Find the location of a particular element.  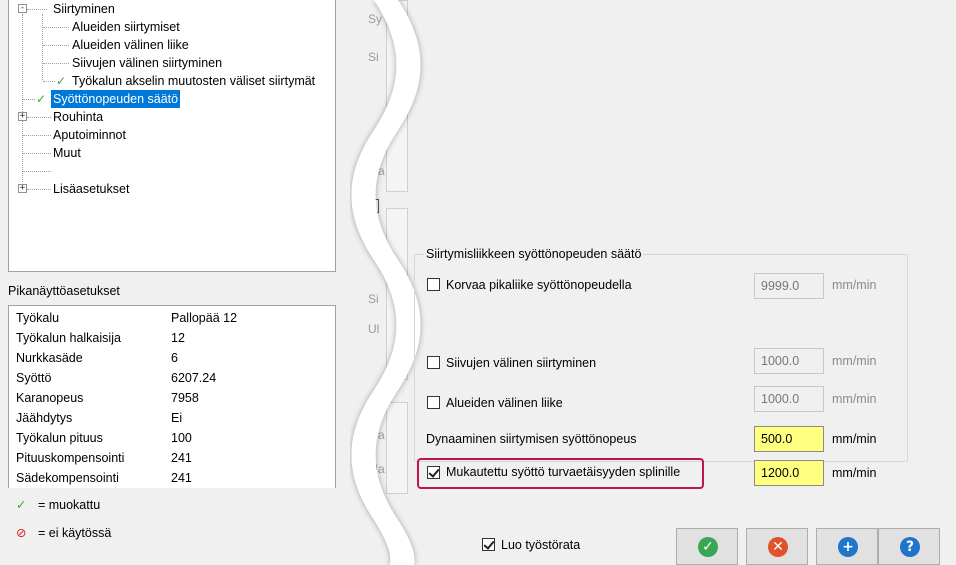

help-icon: ? is located at coordinates (910, 547).